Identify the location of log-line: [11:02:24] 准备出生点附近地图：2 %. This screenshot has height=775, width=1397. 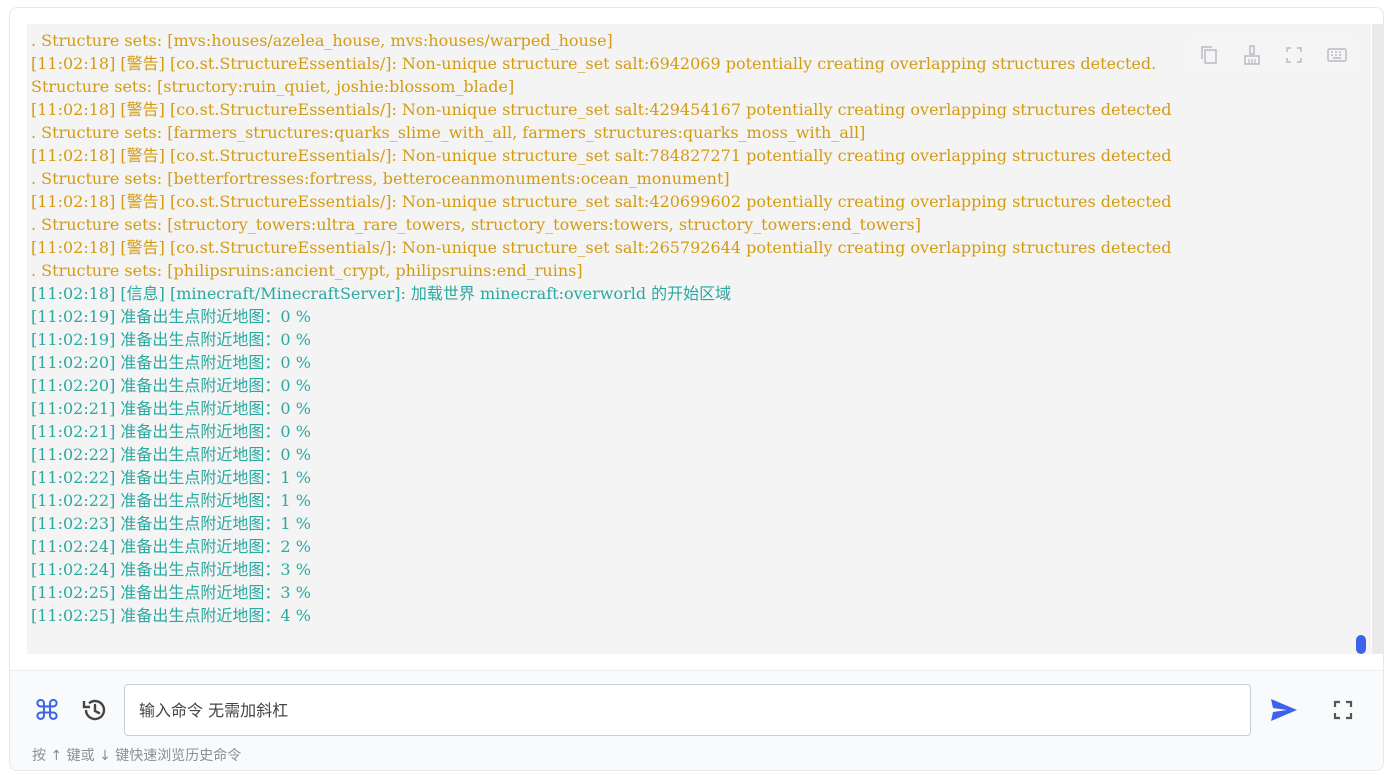
(171, 546).